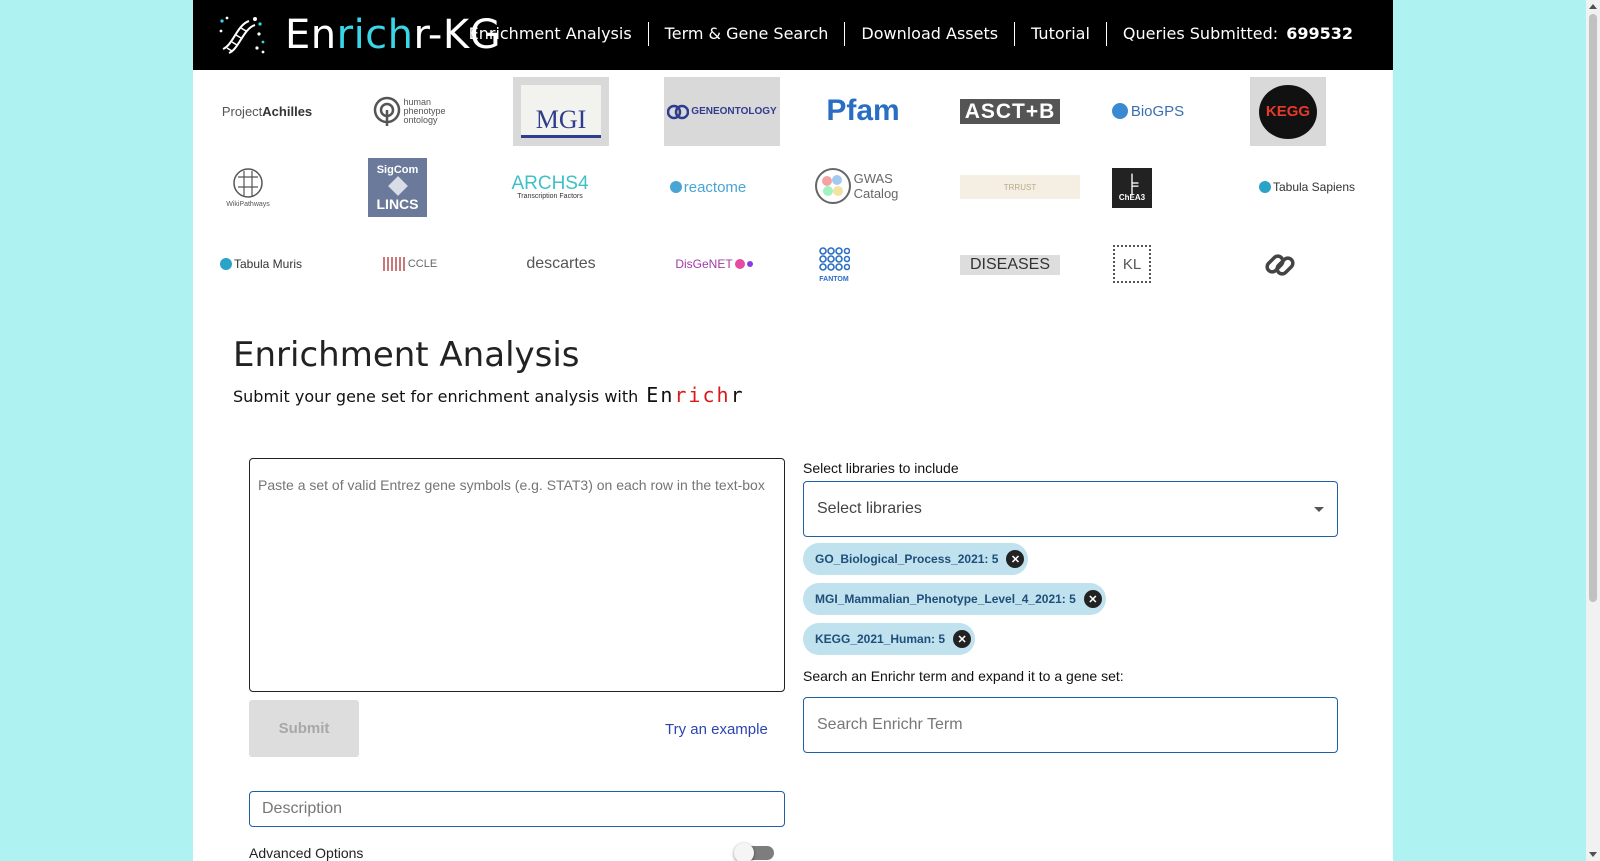 The image size is (1600, 861). What do you see at coordinates (675, 187) in the screenshot?
I see `reactome-icon` at bounding box center [675, 187].